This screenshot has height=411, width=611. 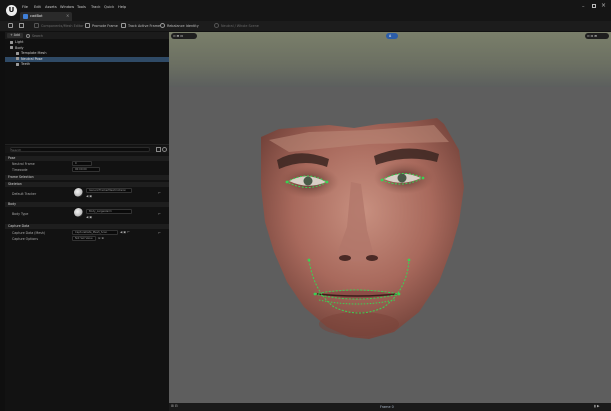 I want to click on reset-capture-icon: ↶, so click(x=159, y=233).